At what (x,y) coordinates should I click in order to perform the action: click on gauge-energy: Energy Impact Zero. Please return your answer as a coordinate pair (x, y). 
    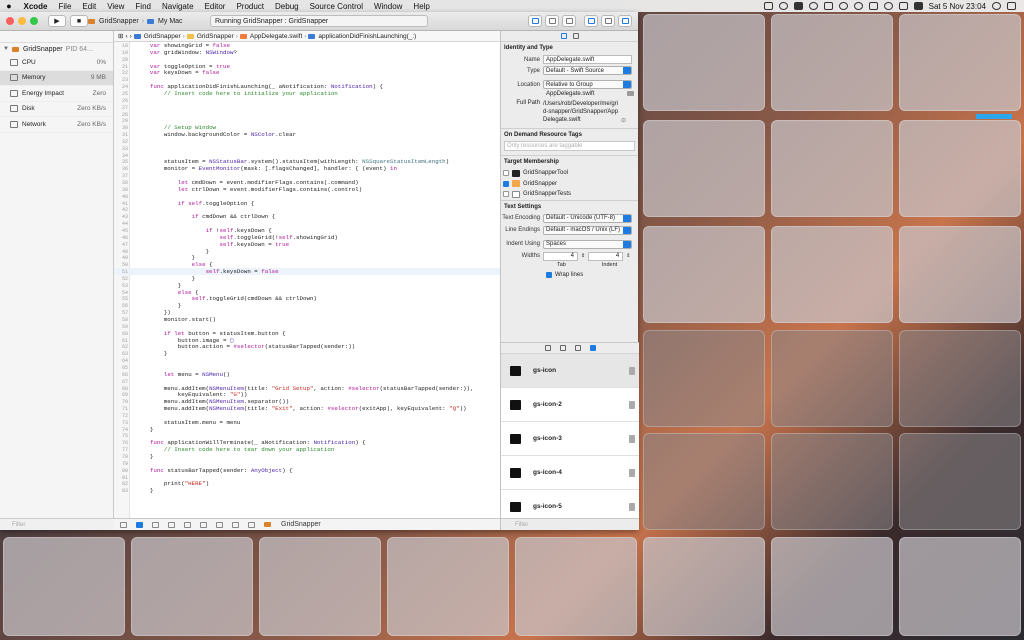
    Looking at the image, I should click on (56, 94).